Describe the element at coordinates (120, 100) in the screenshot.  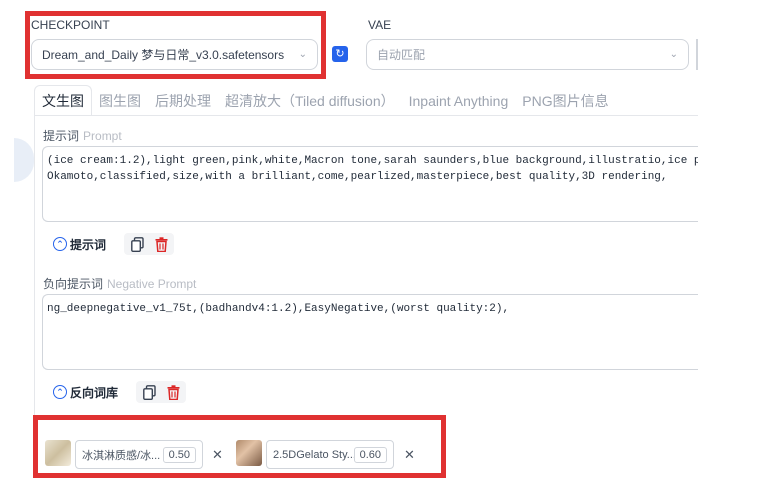
I see `tab-img2img: 图生图` at that location.